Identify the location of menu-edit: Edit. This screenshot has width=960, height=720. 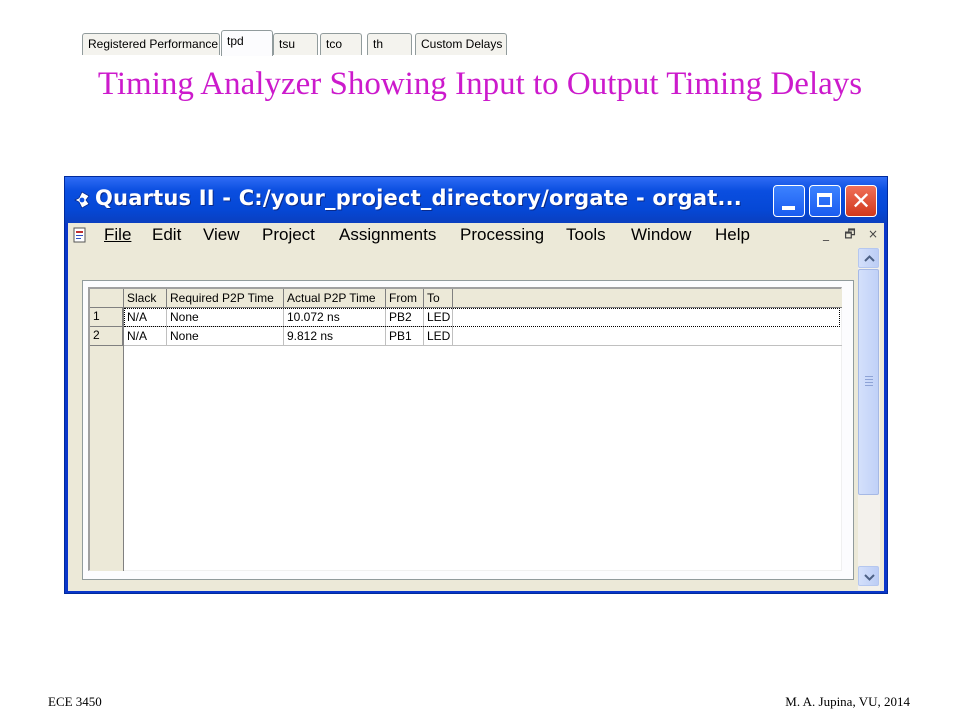
(166, 235).